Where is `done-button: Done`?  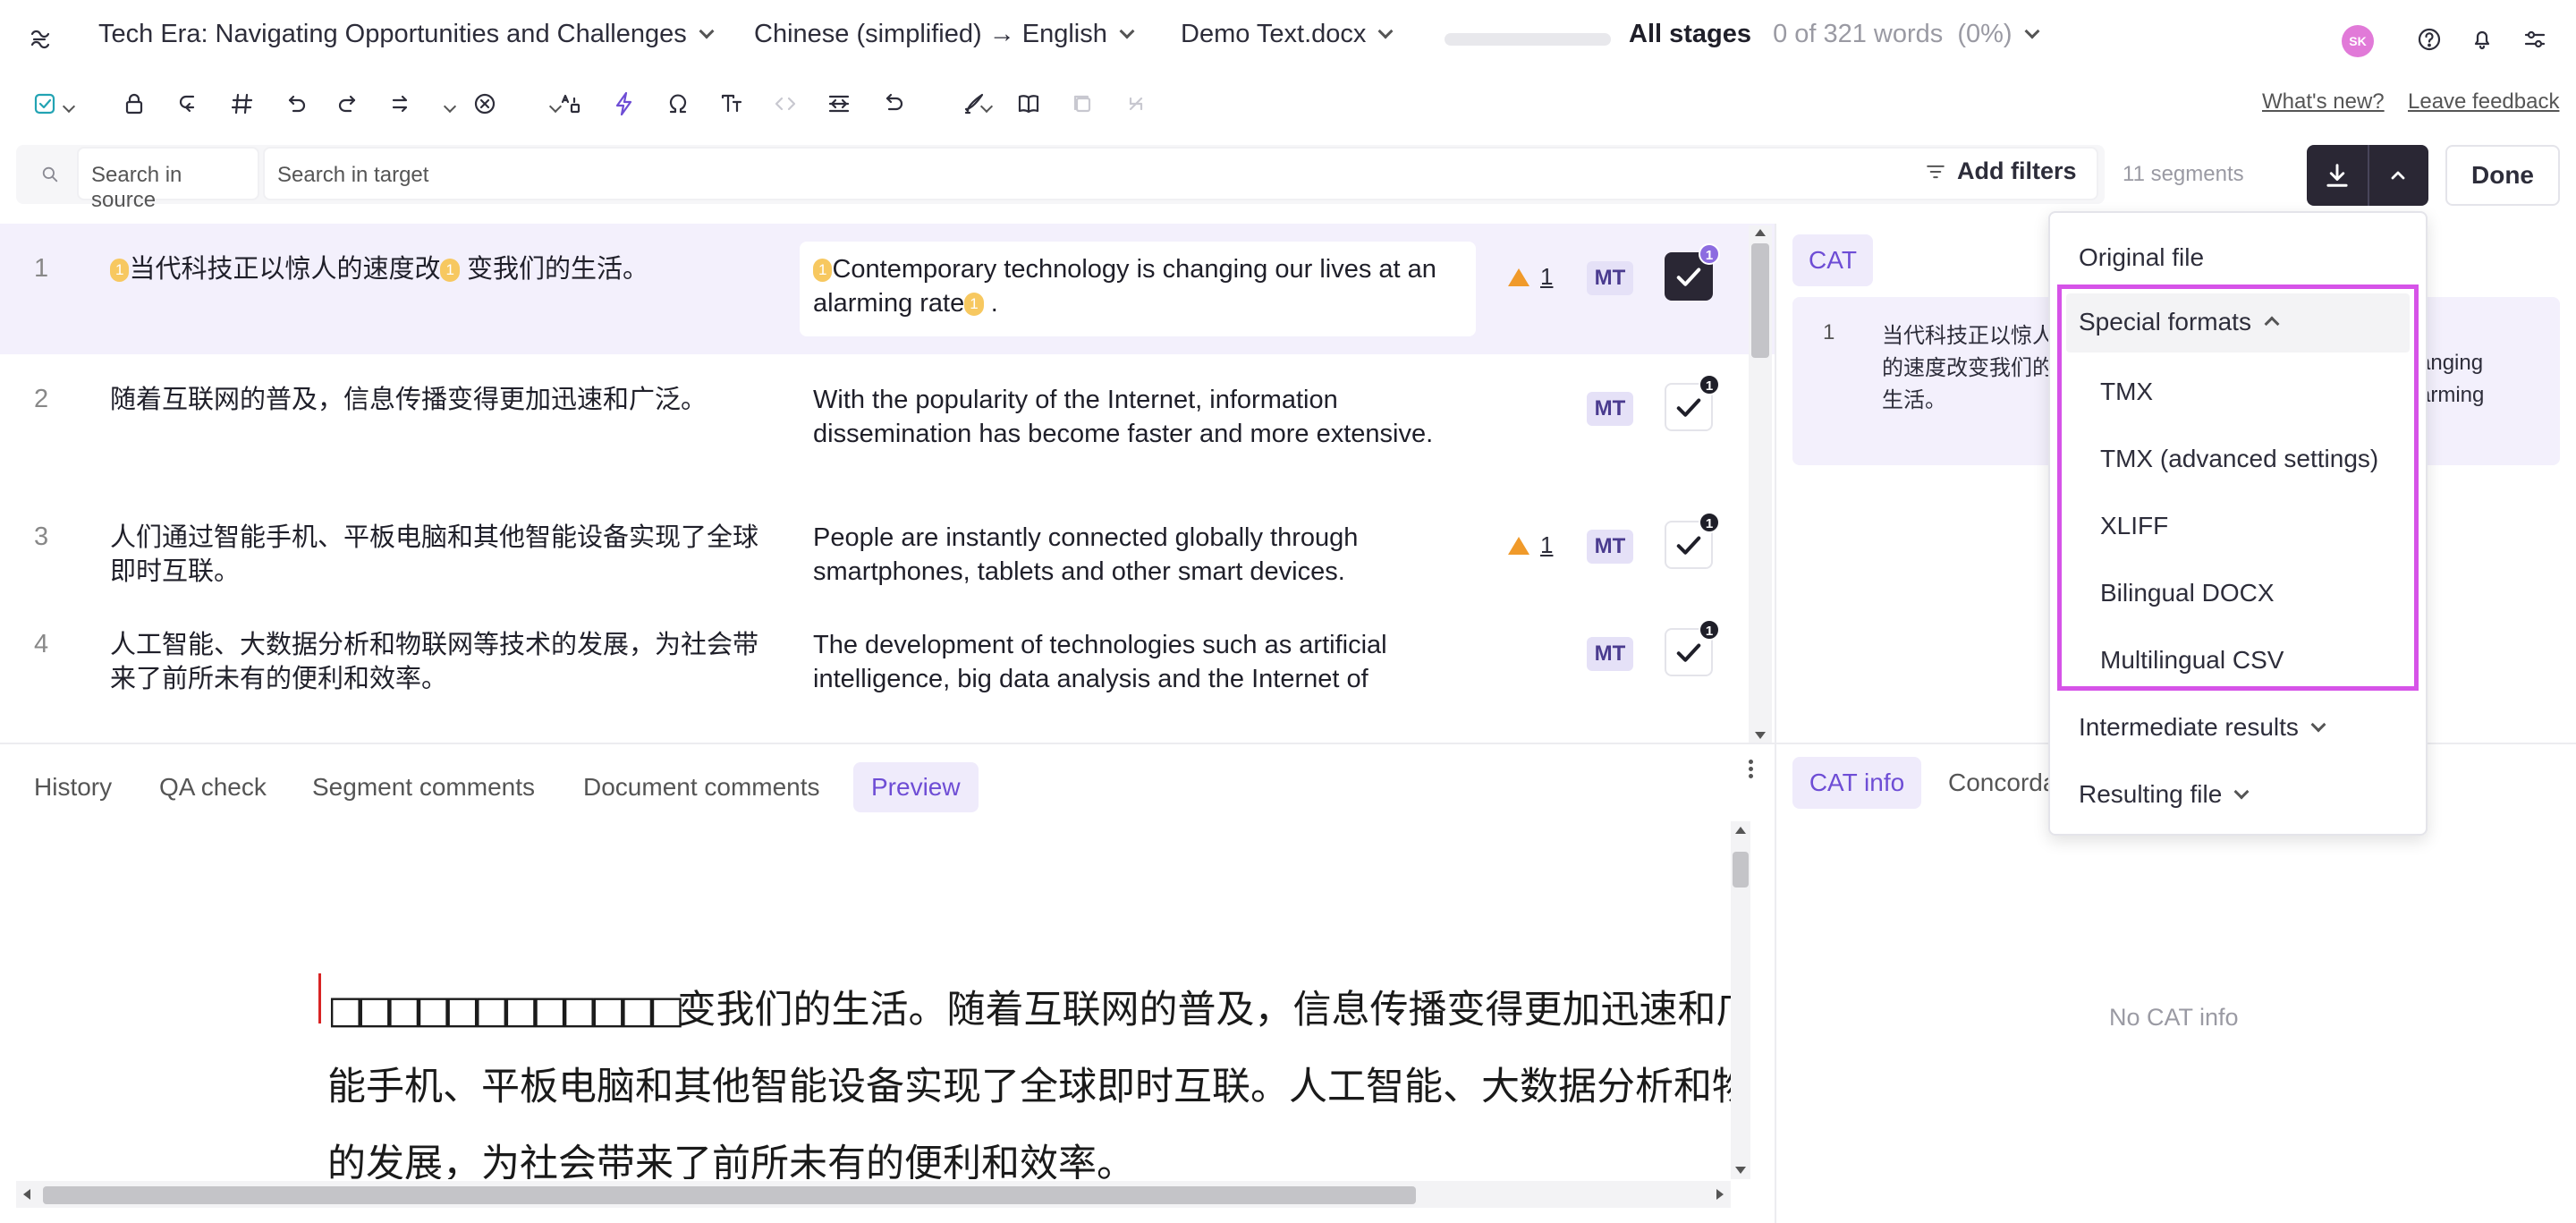
done-button: Done is located at coordinates (2502, 175).